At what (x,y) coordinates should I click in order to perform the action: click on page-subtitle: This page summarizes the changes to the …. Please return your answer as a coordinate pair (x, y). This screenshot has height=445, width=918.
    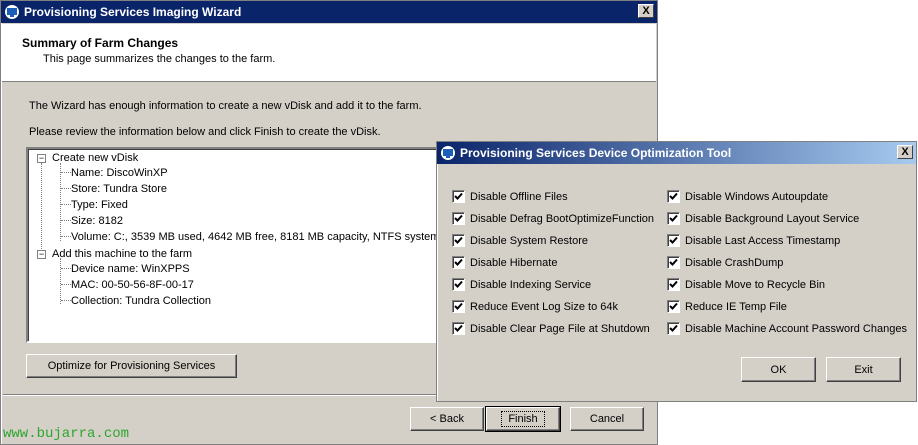
    Looking at the image, I should click on (159, 59).